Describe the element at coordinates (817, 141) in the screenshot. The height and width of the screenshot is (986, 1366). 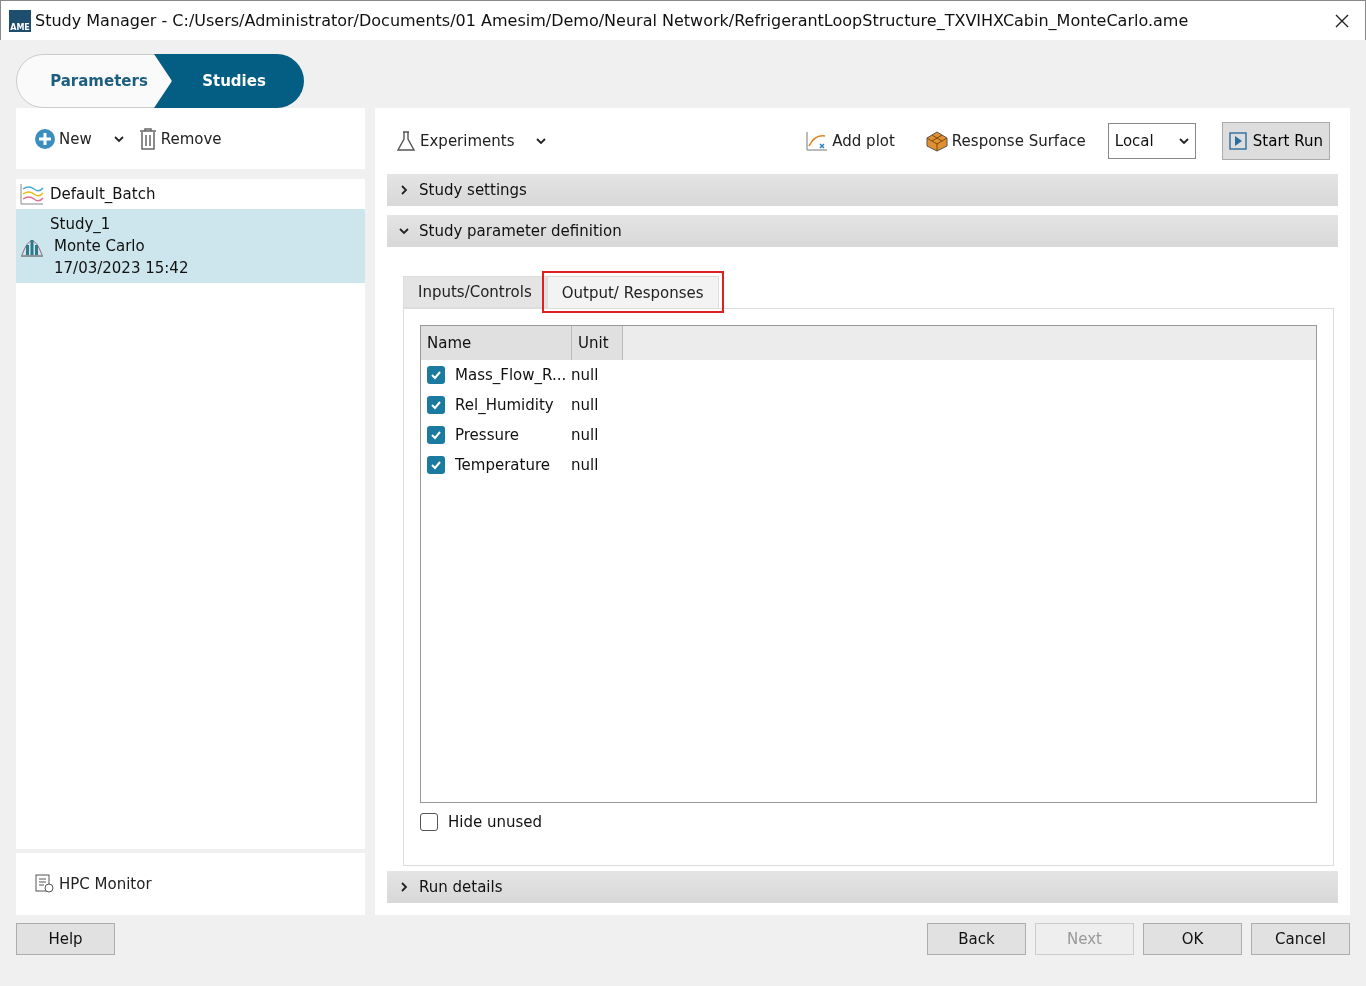
I see `plot-icon` at that location.